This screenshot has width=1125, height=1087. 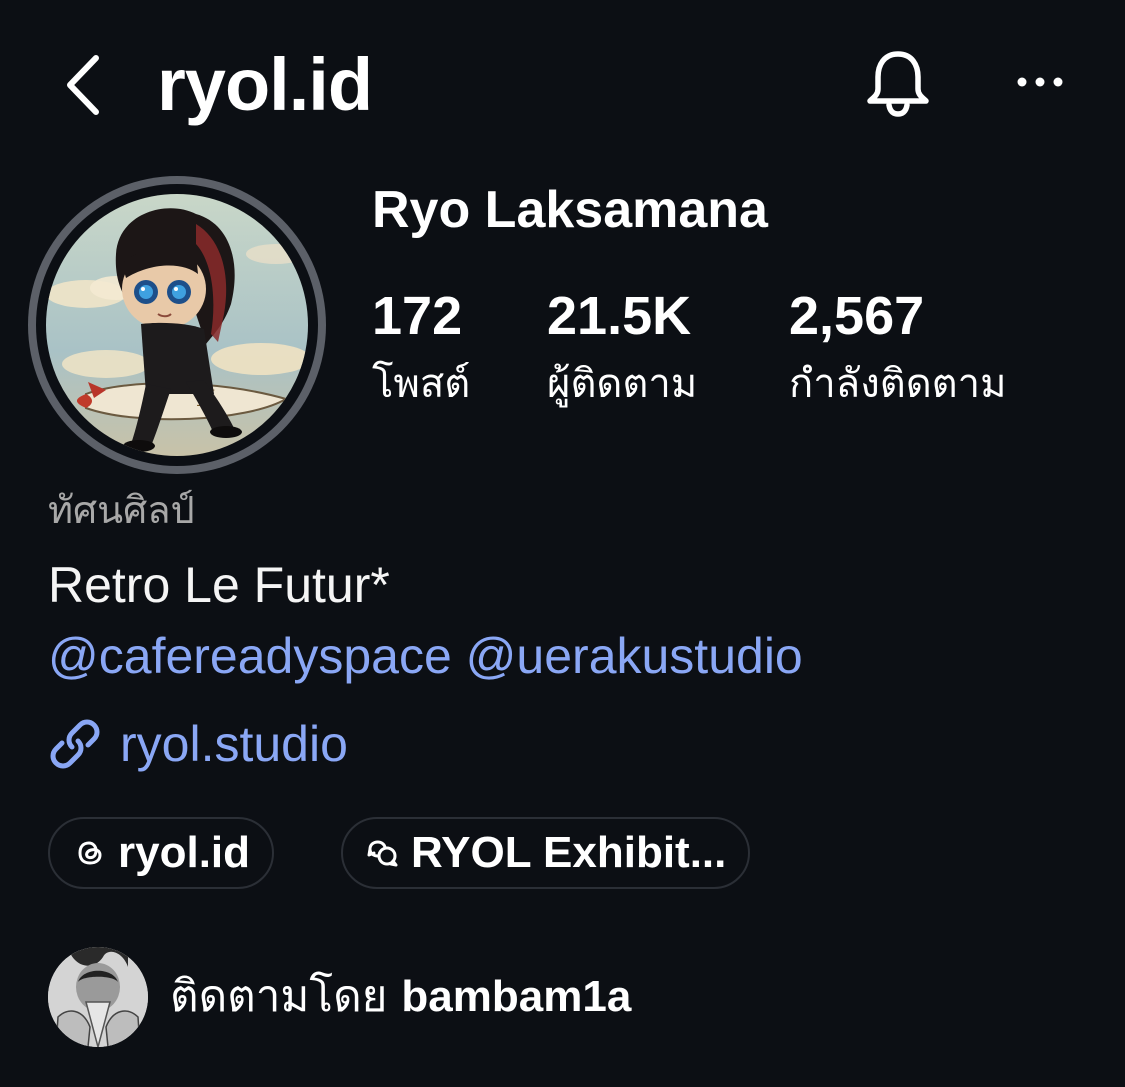 I want to click on profile-display-name: Ryo Laksamana, so click(x=570, y=210).